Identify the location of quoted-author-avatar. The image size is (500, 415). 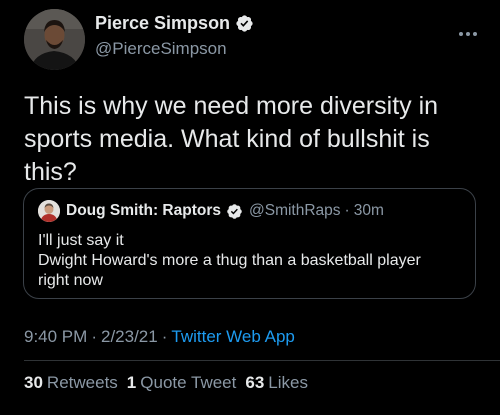
(49, 211).